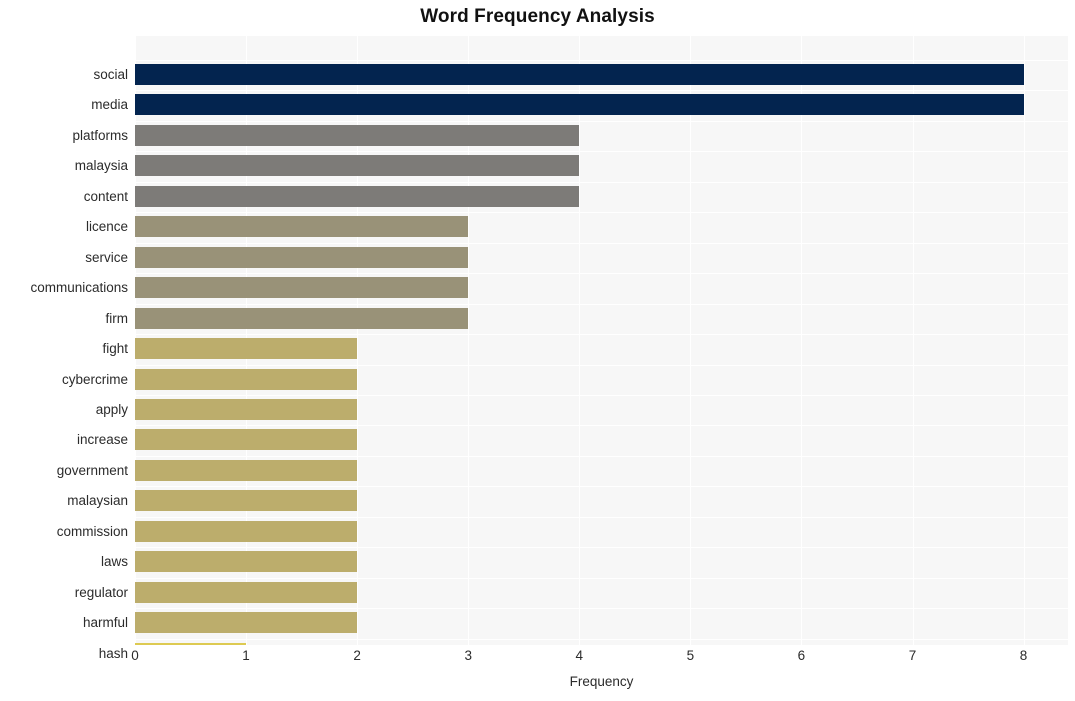  Describe the element at coordinates (106, 257) in the screenshot. I see `y-axis-label-service: service` at that location.